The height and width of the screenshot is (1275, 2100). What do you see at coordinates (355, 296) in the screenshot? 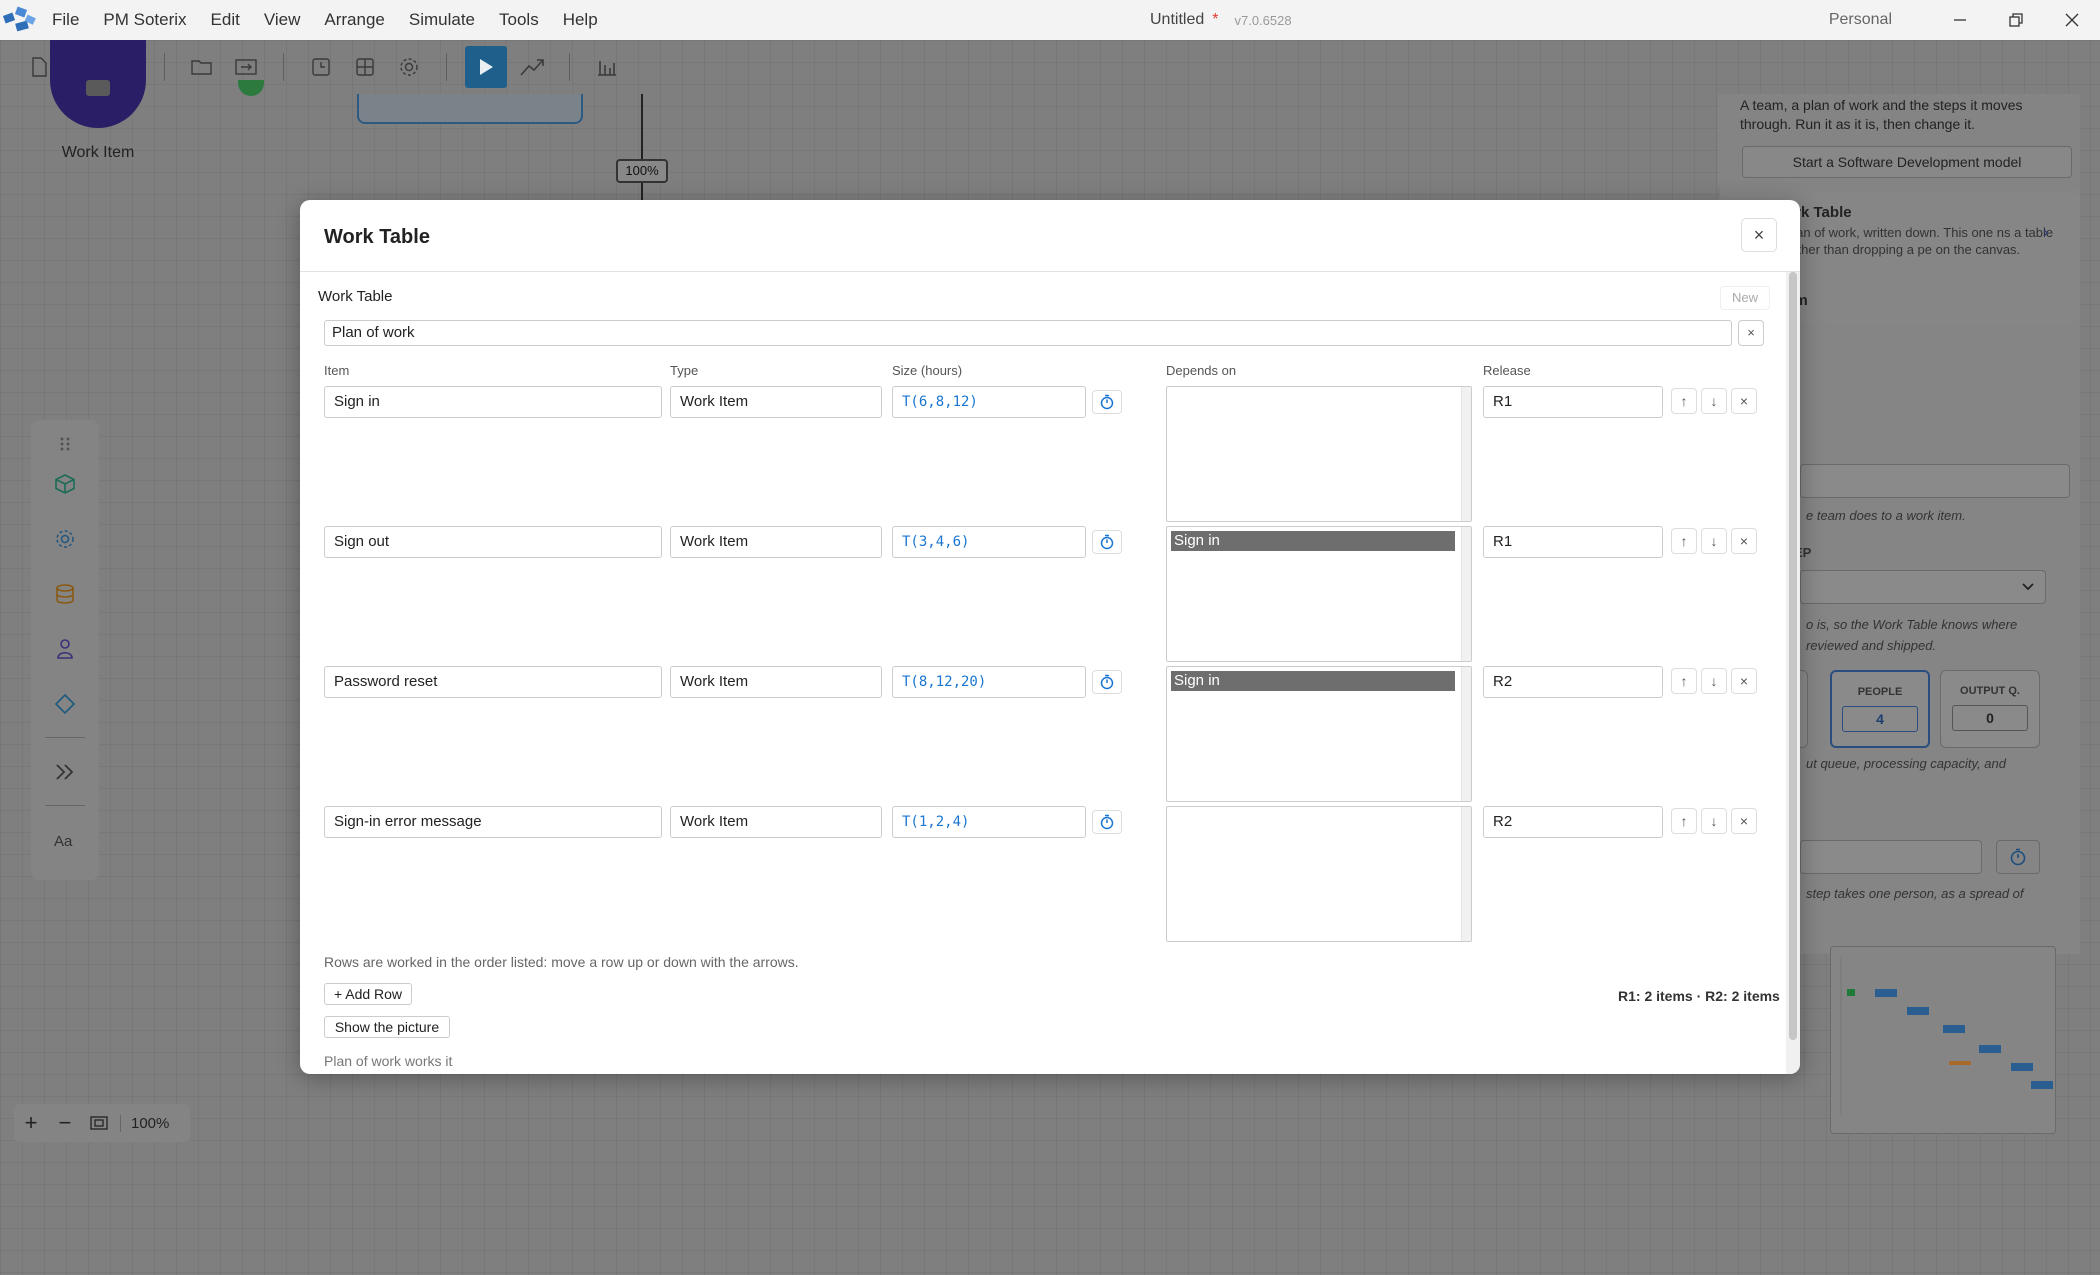
I see `section-label: Work Table` at bounding box center [355, 296].